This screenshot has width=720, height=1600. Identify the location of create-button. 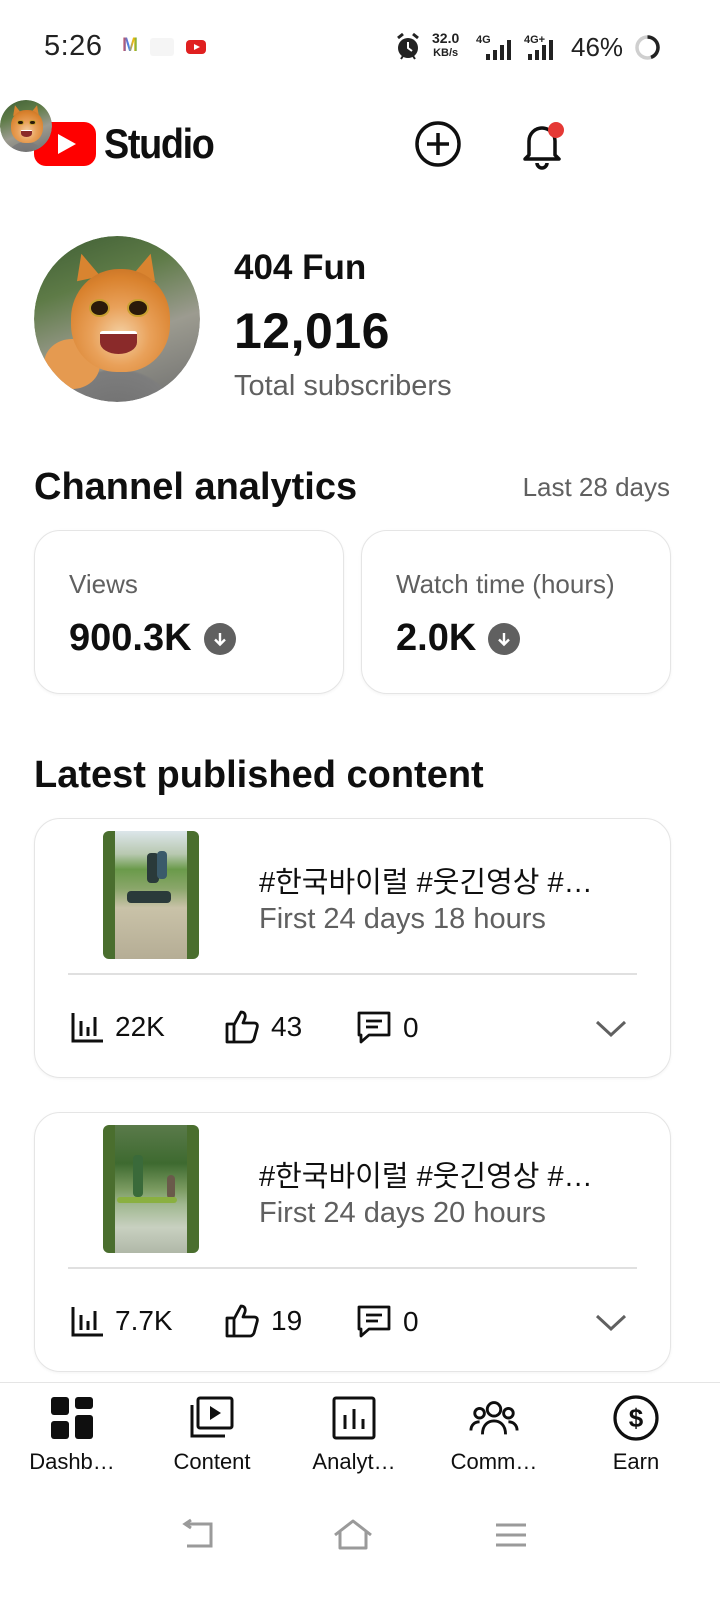
(438, 144).